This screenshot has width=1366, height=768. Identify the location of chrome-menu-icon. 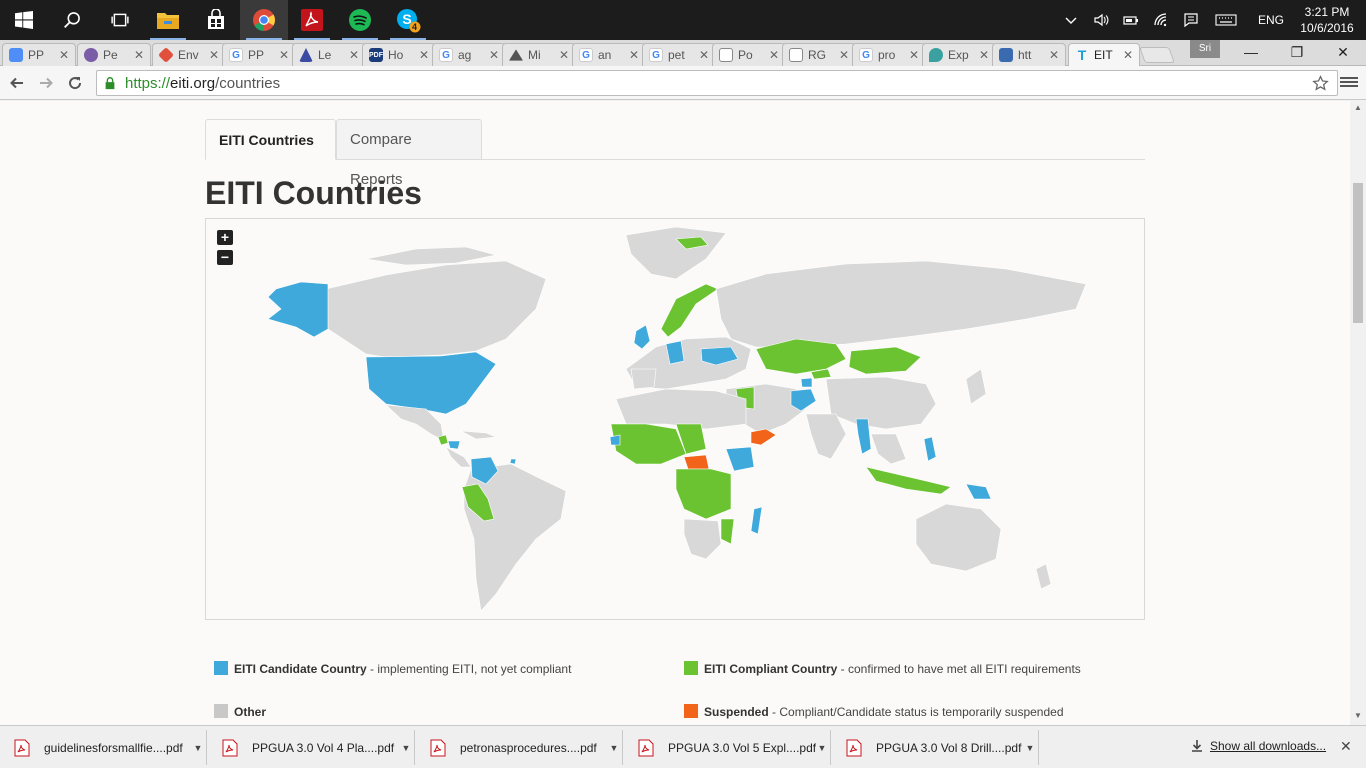
(1349, 83).